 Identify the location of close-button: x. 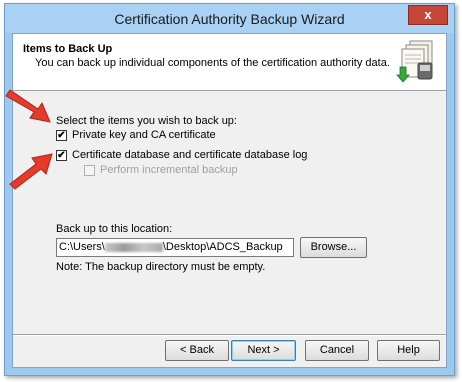
(428, 15).